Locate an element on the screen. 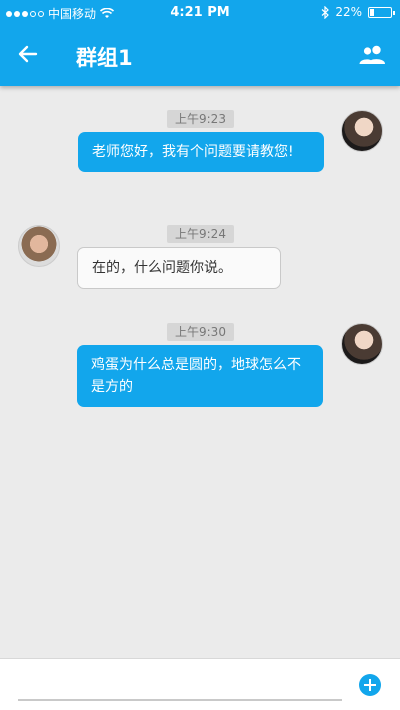 The image size is (400, 710). plus-circle-icon is located at coordinates (370, 685).